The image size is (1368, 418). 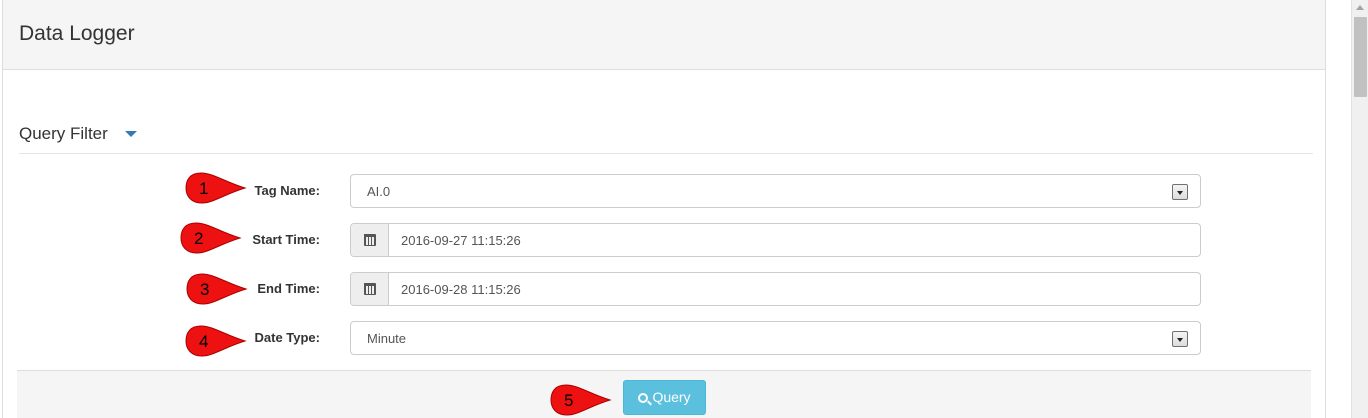 I want to click on annotation-marker-5: 5, so click(x=581, y=400).